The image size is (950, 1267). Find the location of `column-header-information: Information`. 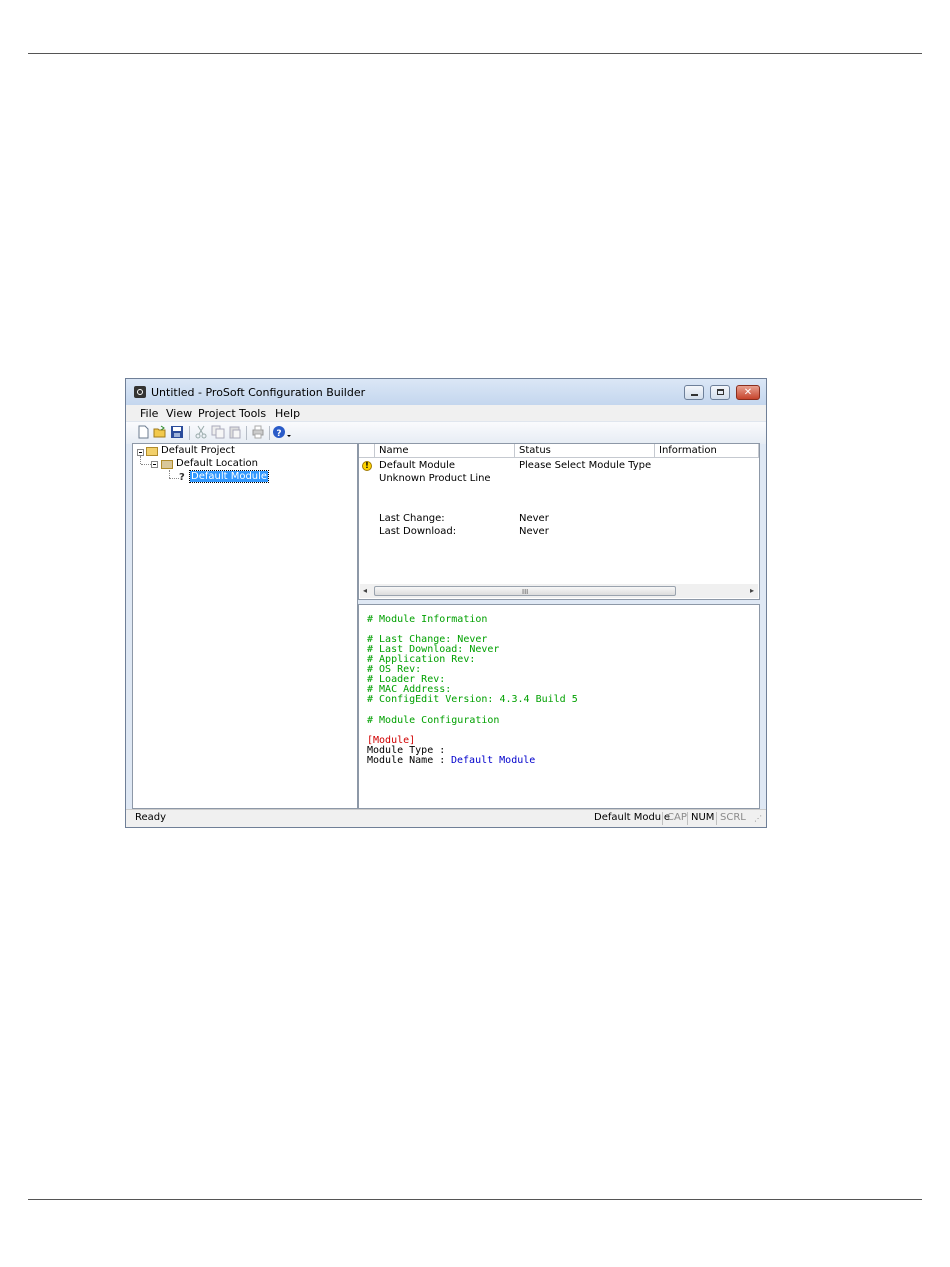

column-header-information: Information is located at coordinates (707, 451).